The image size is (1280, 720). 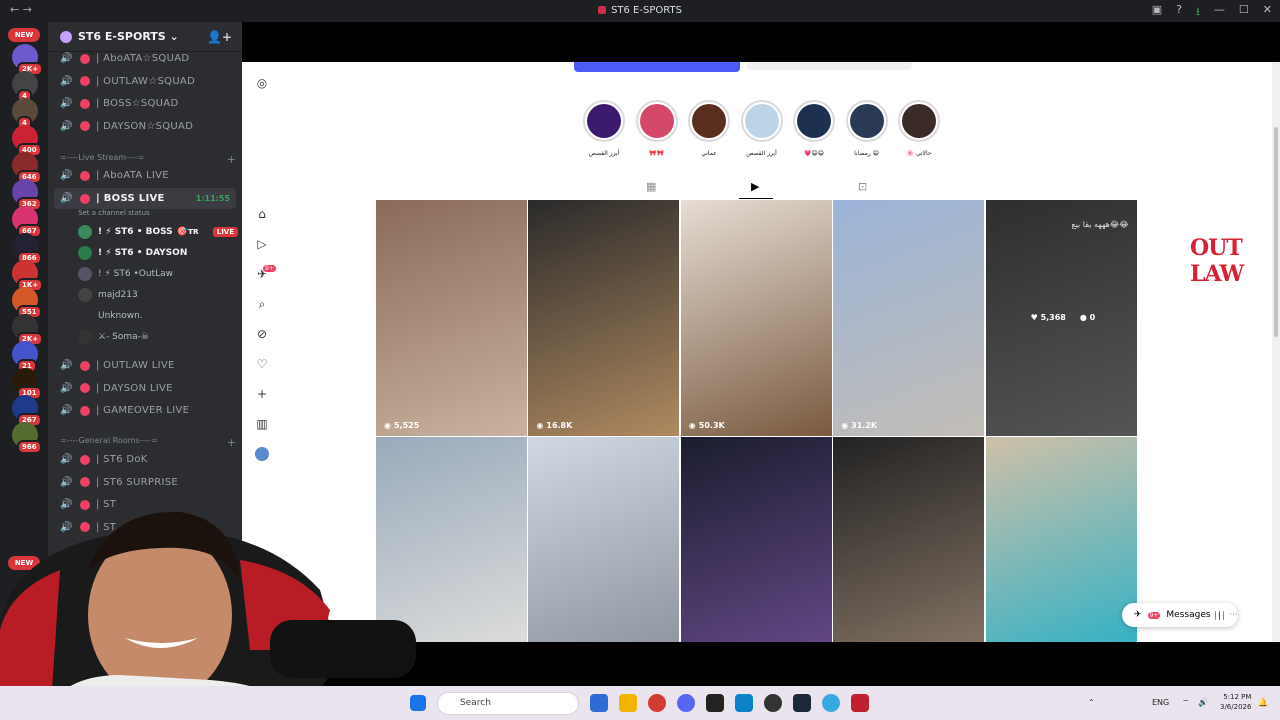 I want to click on discord-icon, so click(x=686, y=703).